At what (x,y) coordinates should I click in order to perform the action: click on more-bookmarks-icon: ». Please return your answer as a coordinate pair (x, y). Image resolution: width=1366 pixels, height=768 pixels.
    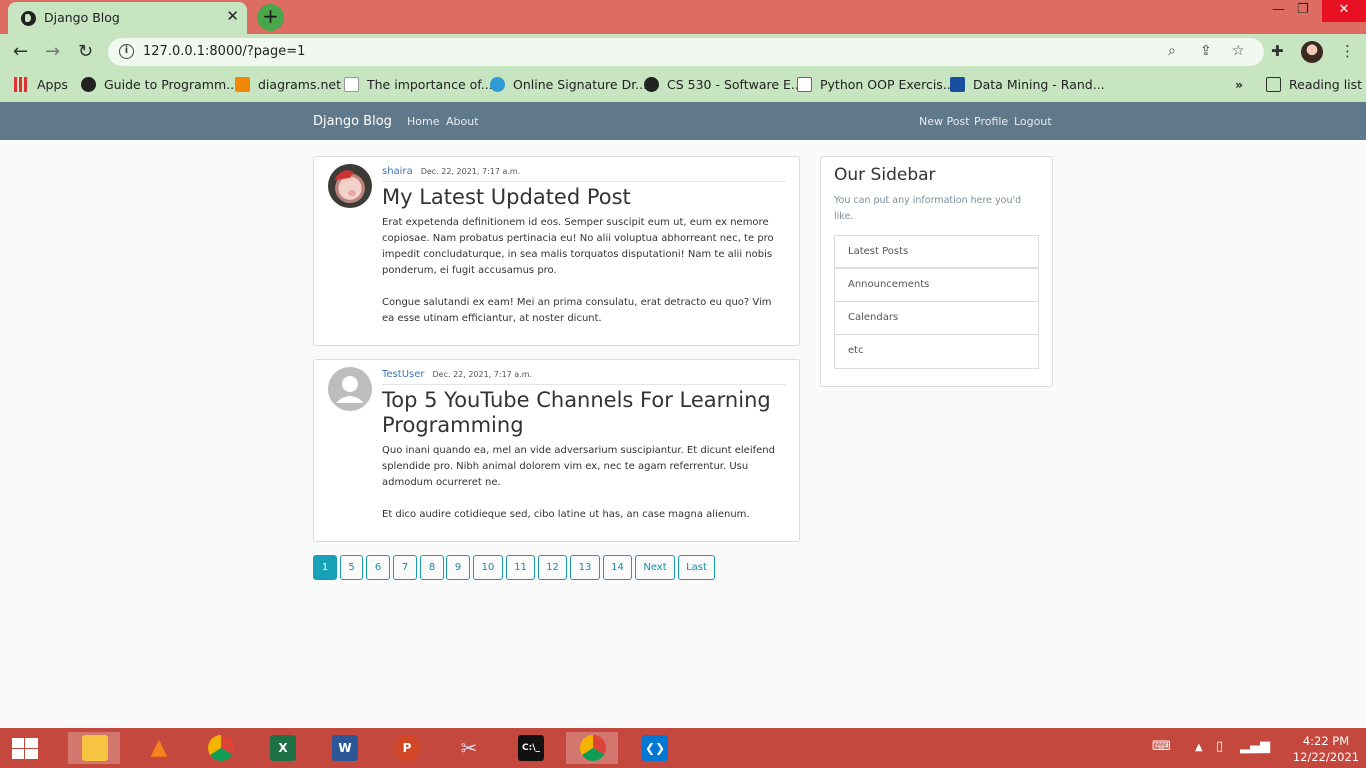
    Looking at the image, I should click on (1239, 84).